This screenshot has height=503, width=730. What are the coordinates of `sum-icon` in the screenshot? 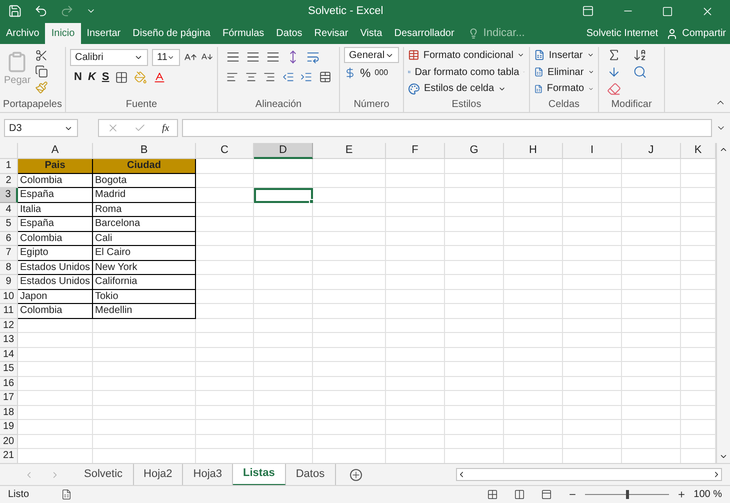 It's located at (614, 55).